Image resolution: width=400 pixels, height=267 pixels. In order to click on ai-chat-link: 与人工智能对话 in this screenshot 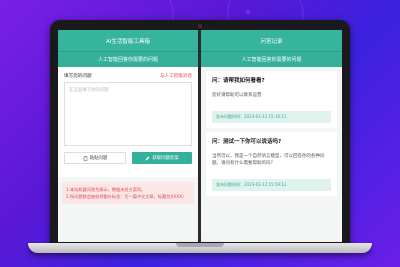, I will do `click(176, 76)`.